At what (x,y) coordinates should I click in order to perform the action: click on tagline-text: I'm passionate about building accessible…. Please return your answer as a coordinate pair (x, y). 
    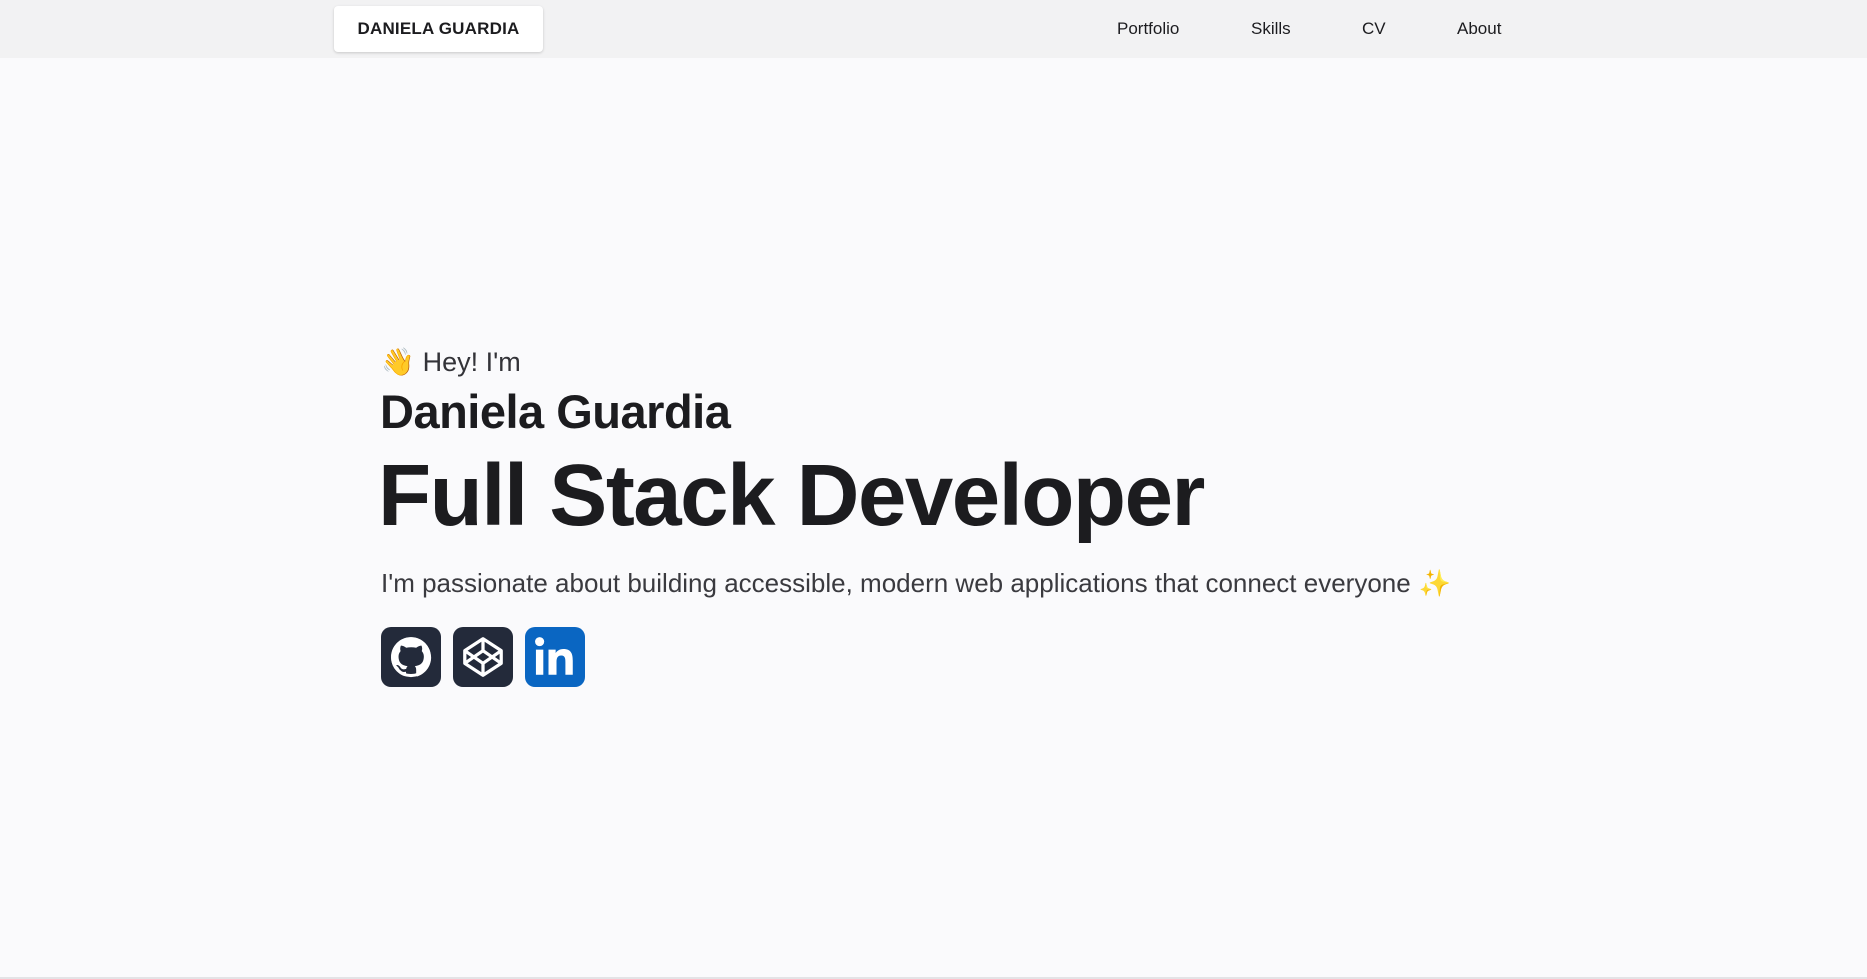
    Looking at the image, I should click on (896, 583).